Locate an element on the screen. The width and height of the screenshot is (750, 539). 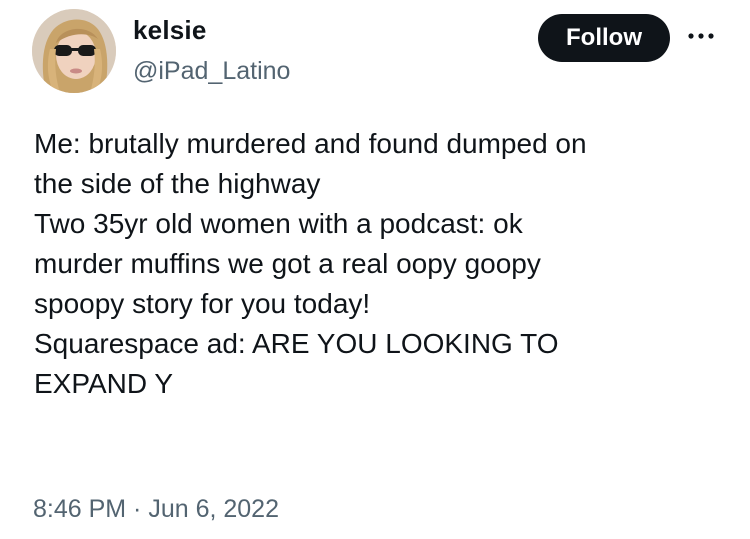
tweet-text-line: murder muffins we got a real oopy goopy is located at coordinates (287, 263).